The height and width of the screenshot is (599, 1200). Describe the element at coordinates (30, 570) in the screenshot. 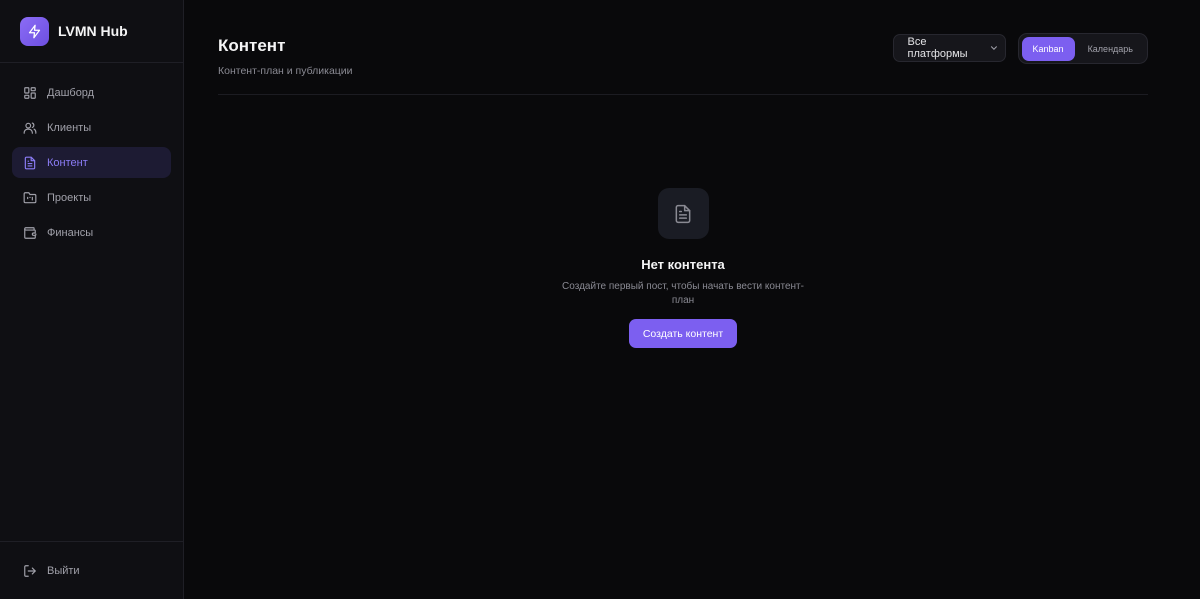

I see `logout-icon` at that location.